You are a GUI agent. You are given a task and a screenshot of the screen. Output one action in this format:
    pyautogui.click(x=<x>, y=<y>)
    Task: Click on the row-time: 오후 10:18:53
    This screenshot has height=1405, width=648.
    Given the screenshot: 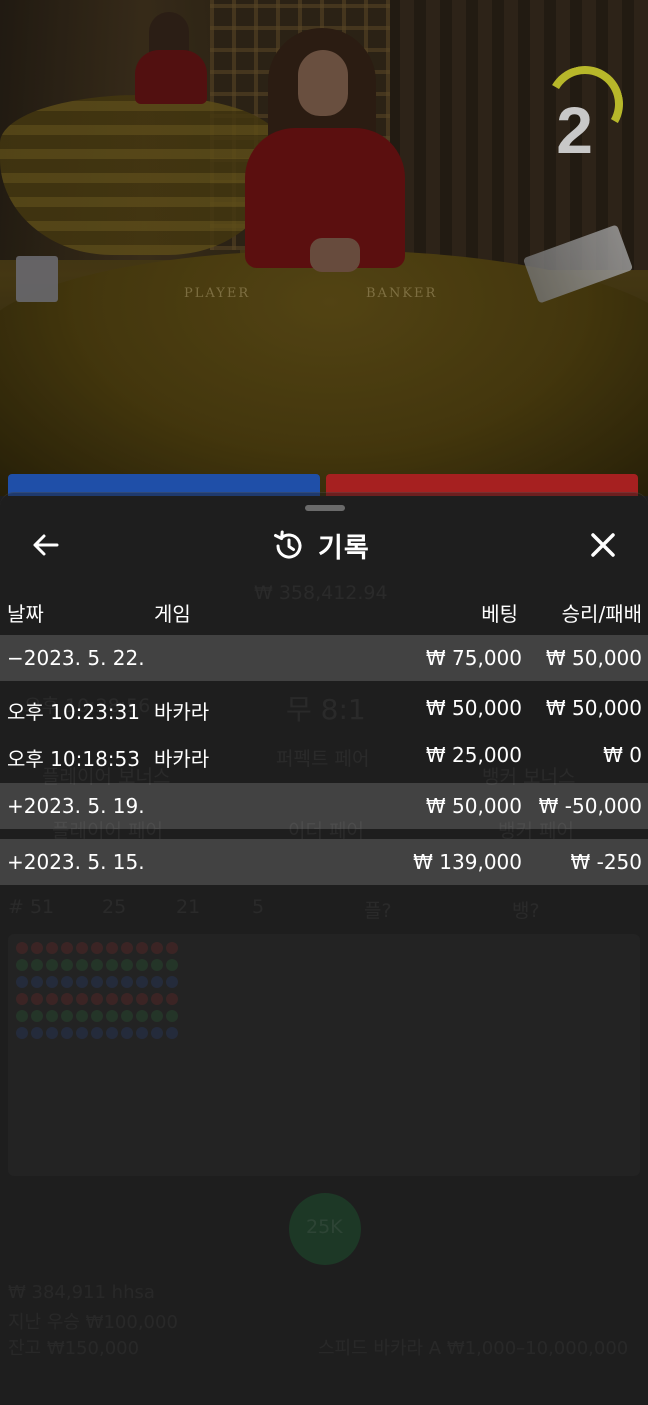 What is the action you would take?
    pyautogui.click(x=73, y=759)
    